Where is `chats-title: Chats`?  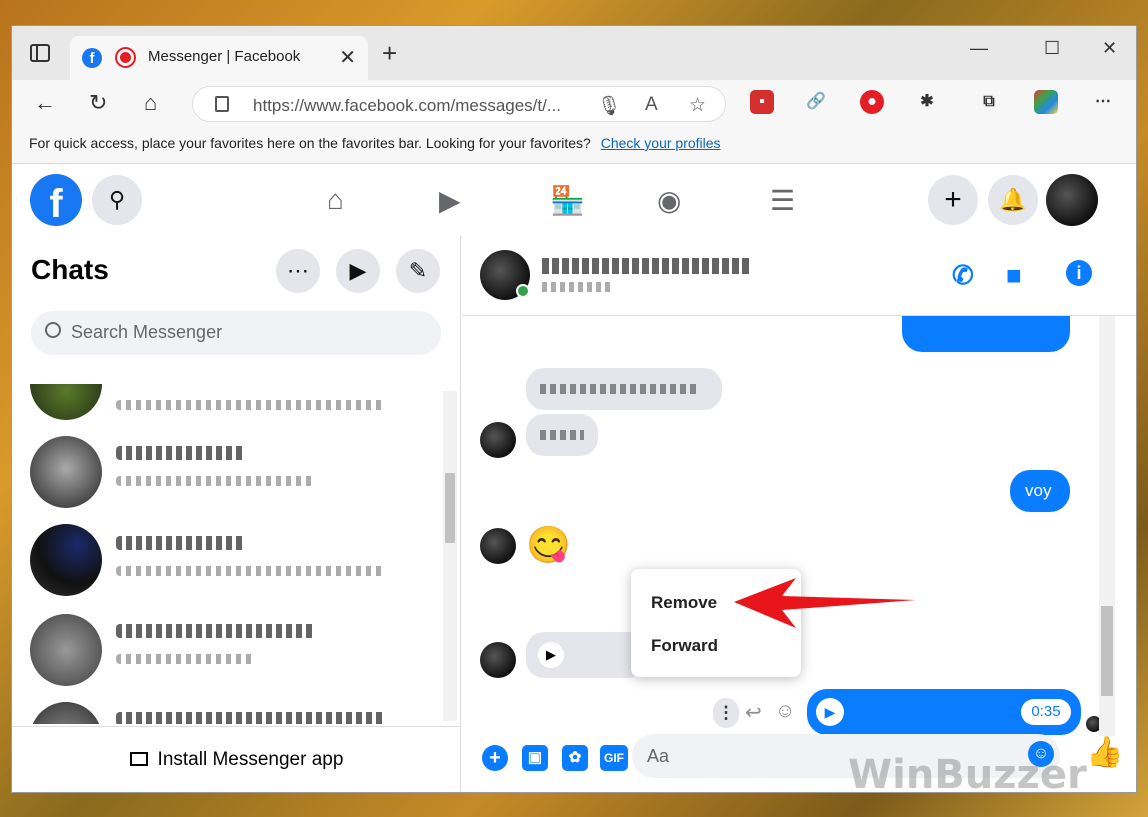 chats-title: Chats is located at coordinates (70, 269).